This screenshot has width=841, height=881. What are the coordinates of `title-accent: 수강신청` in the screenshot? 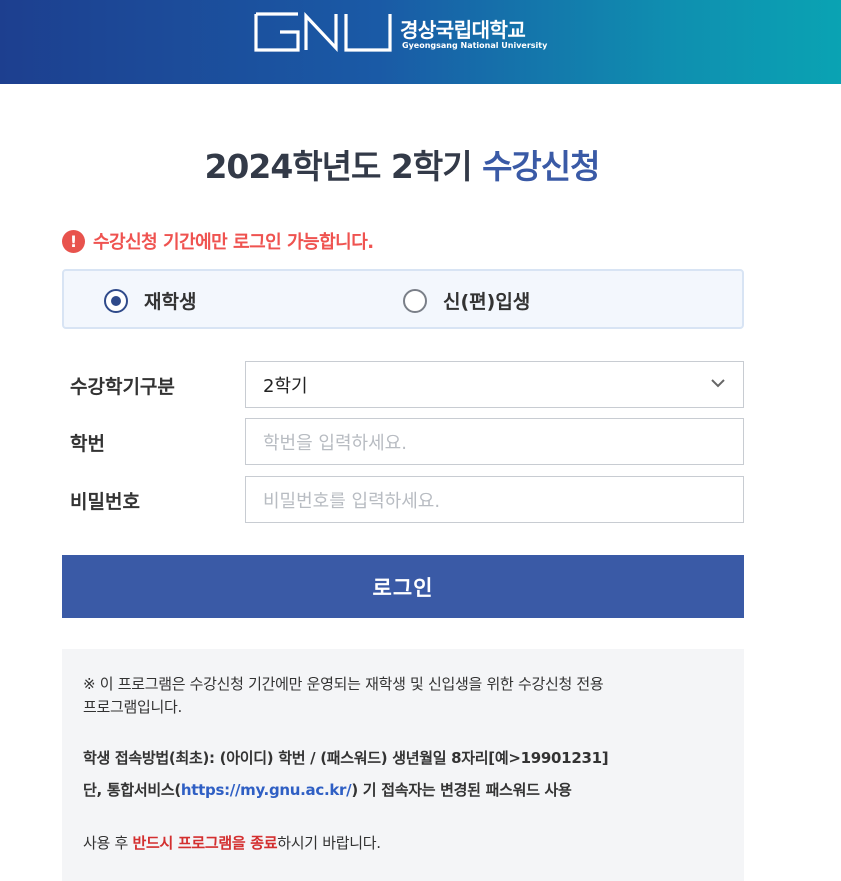 It's located at (541, 166).